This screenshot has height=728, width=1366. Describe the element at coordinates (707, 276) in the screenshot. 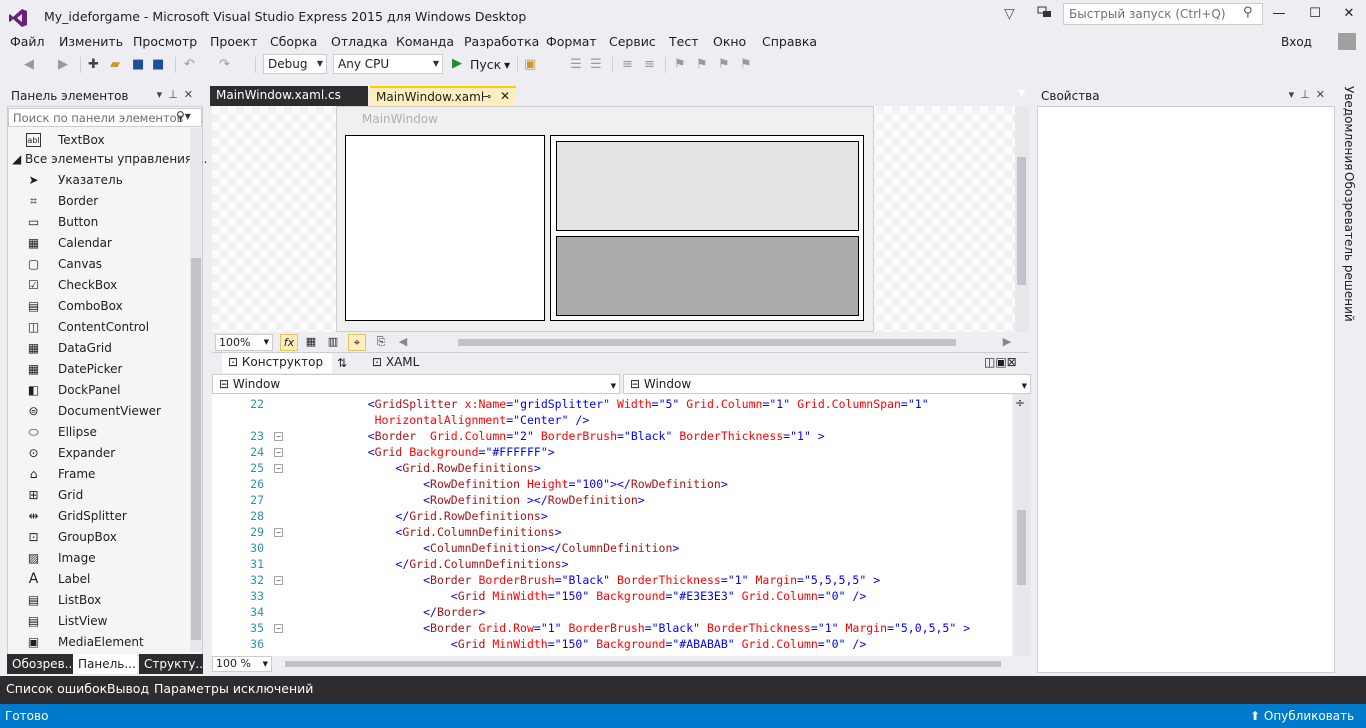

I see `designer-grid-bottom` at that location.